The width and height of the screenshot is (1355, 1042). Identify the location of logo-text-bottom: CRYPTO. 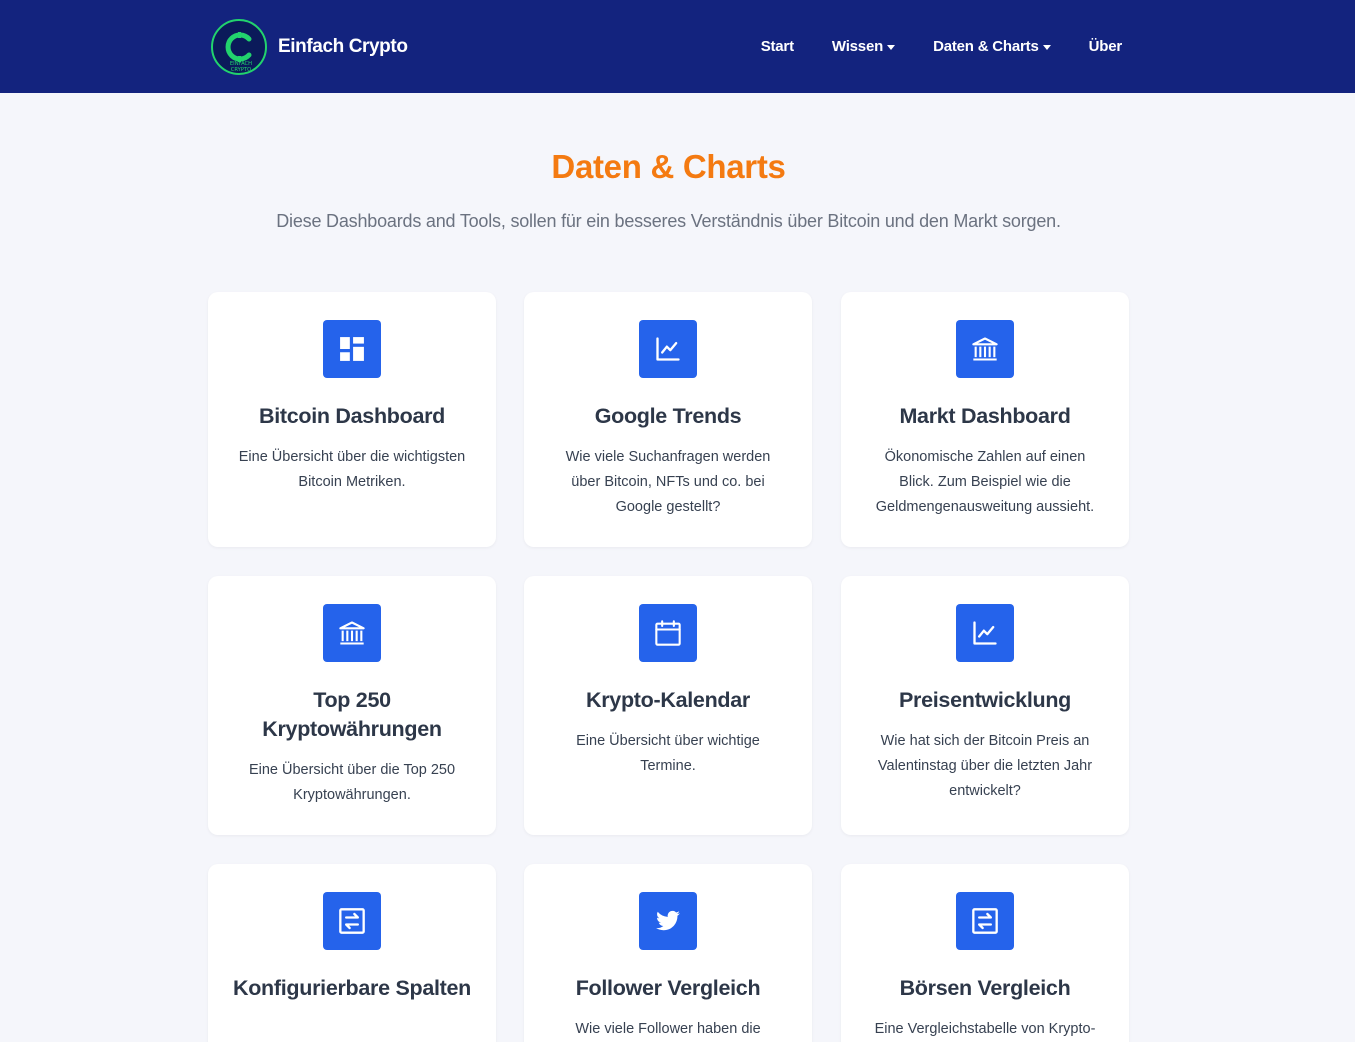
(241, 70).